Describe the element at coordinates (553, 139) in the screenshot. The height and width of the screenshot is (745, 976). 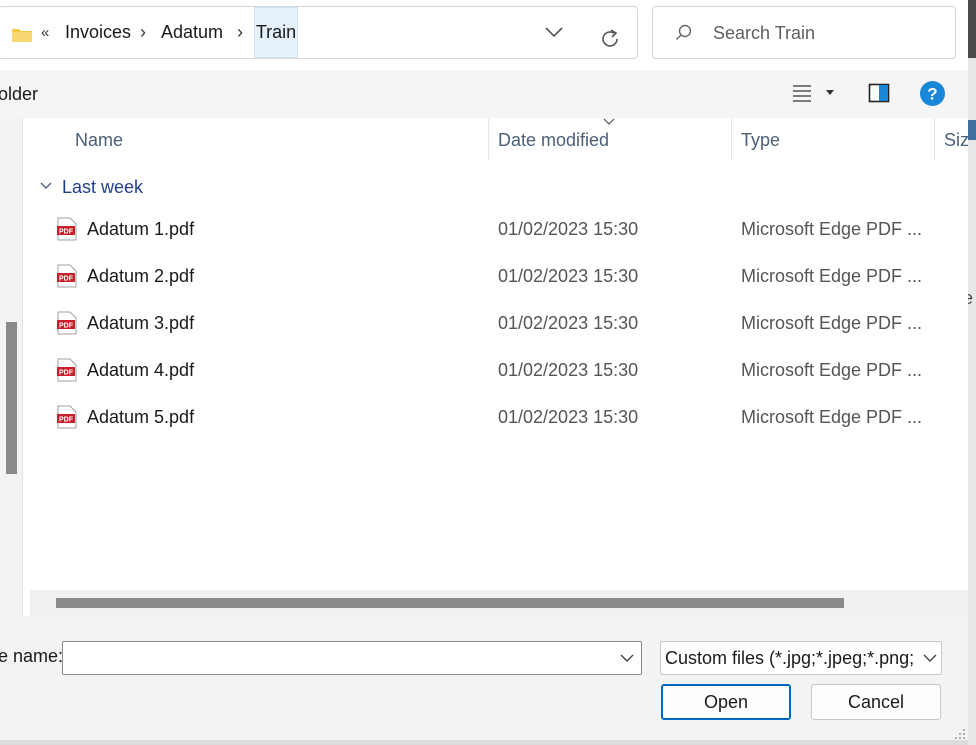
I see `column-header-date: Date modified` at that location.